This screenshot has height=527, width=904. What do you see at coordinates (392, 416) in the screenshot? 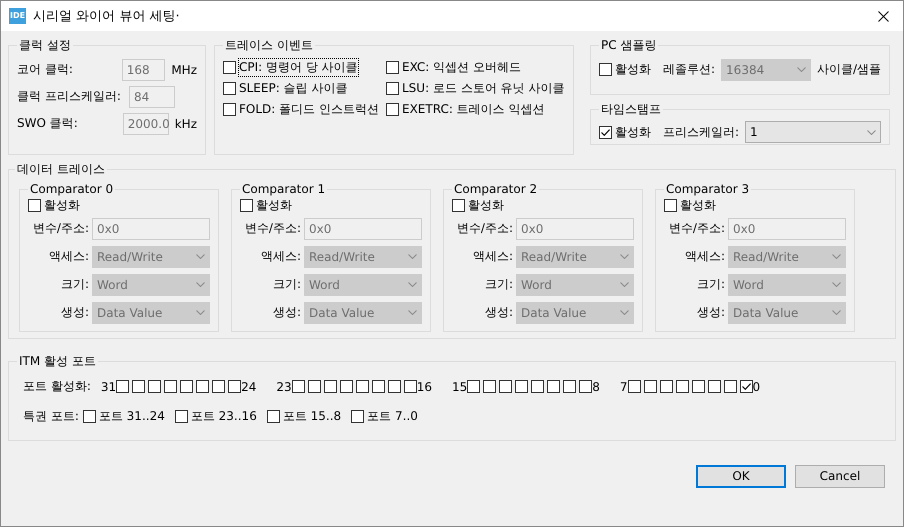
I see `checkbox-label: 포트 7..0` at bounding box center [392, 416].